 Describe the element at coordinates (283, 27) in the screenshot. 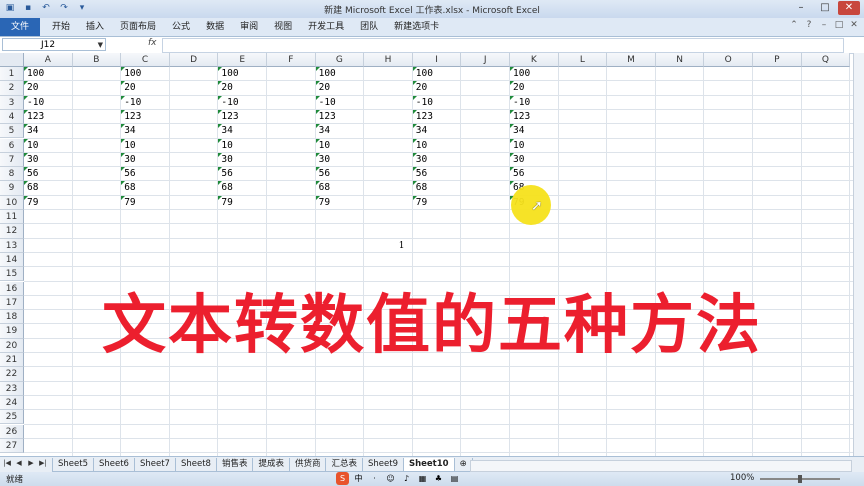

I see `tab-view: 视图` at that location.